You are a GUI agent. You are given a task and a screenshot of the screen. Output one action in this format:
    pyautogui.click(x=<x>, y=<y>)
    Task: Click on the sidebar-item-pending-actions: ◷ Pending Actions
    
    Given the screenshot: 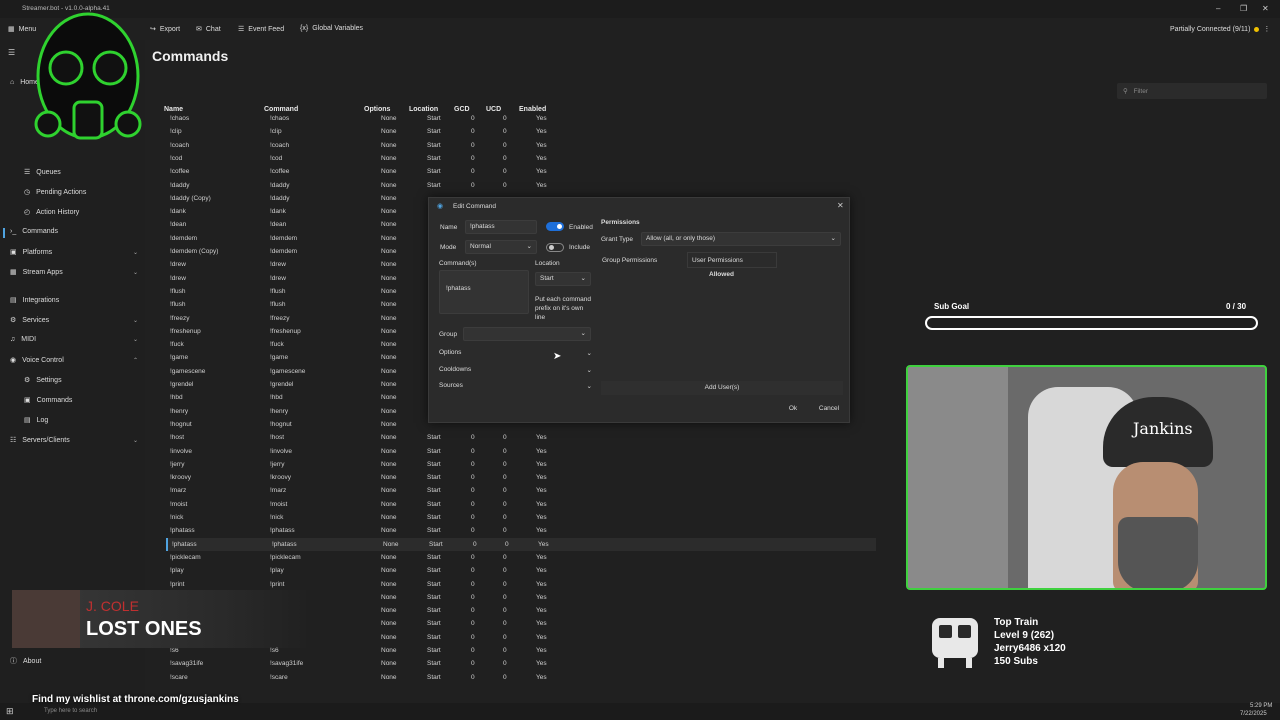 What is the action you would take?
    pyautogui.click(x=55, y=192)
    